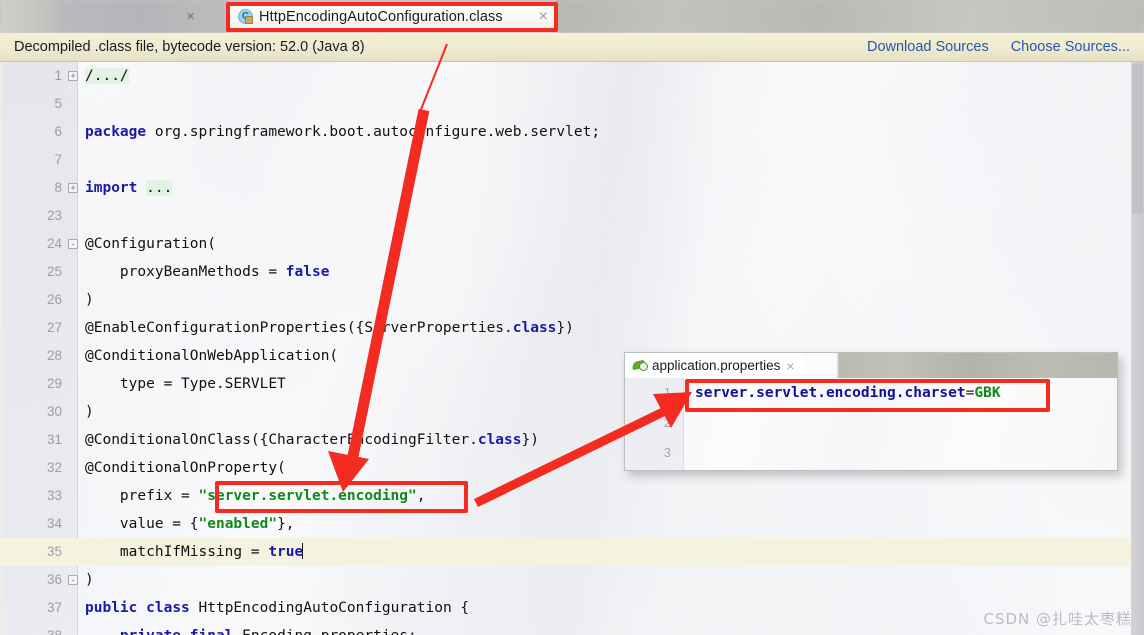 The width and height of the screenshot is (1144, 635). What do you see at coordinates (572, 524) in the screenshot?
I see `code-line: 34 value = {"enabled"},` at bounding box center [572, 524].